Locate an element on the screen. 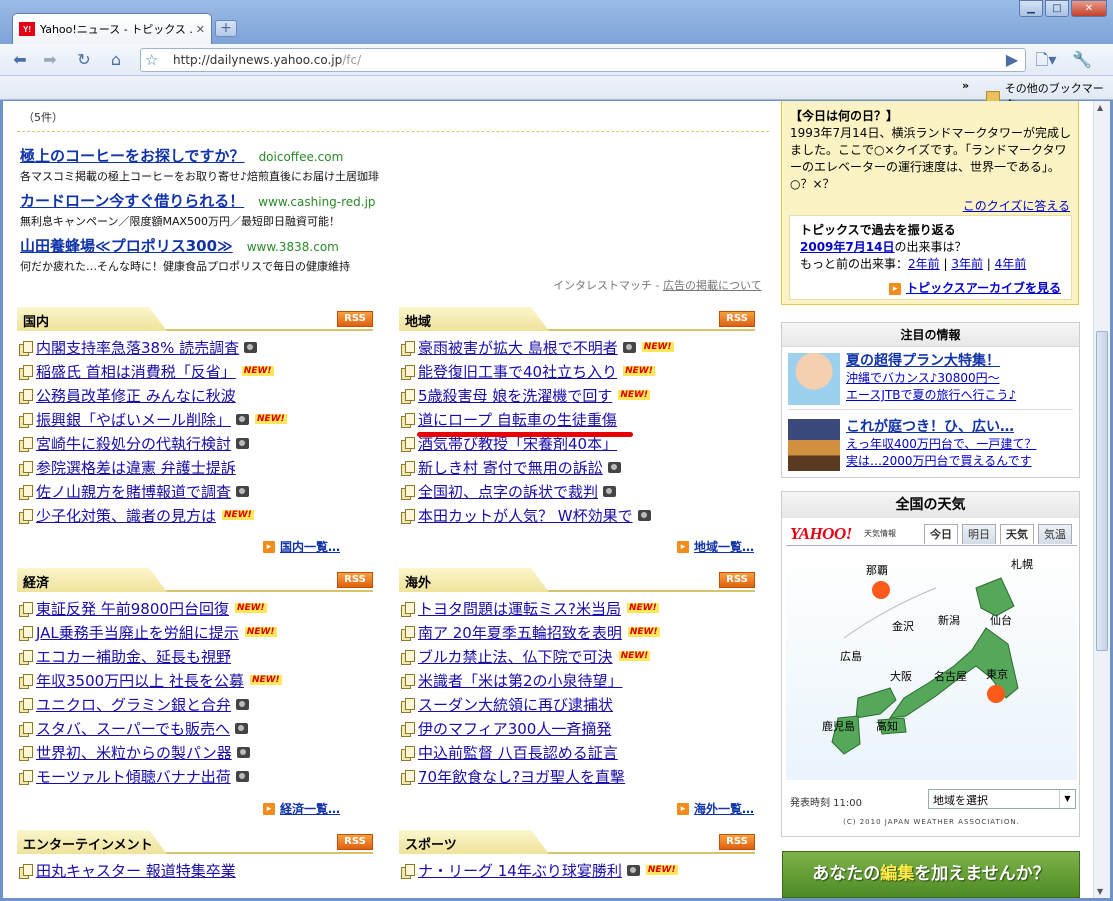 The height and width of the screenshot is (901, 1113). news-item: 公務員改革修正 みんなに秋波 is located at coordinates (195, 395).